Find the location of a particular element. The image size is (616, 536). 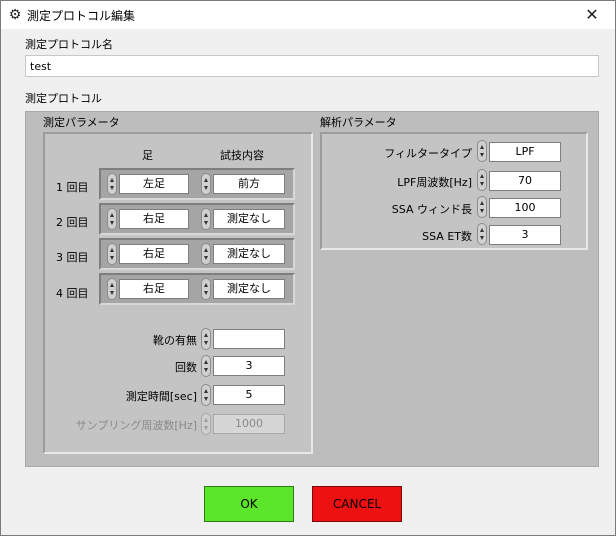

protocol-section-label: 測定プロトコル is located at coordinates (63, 98).